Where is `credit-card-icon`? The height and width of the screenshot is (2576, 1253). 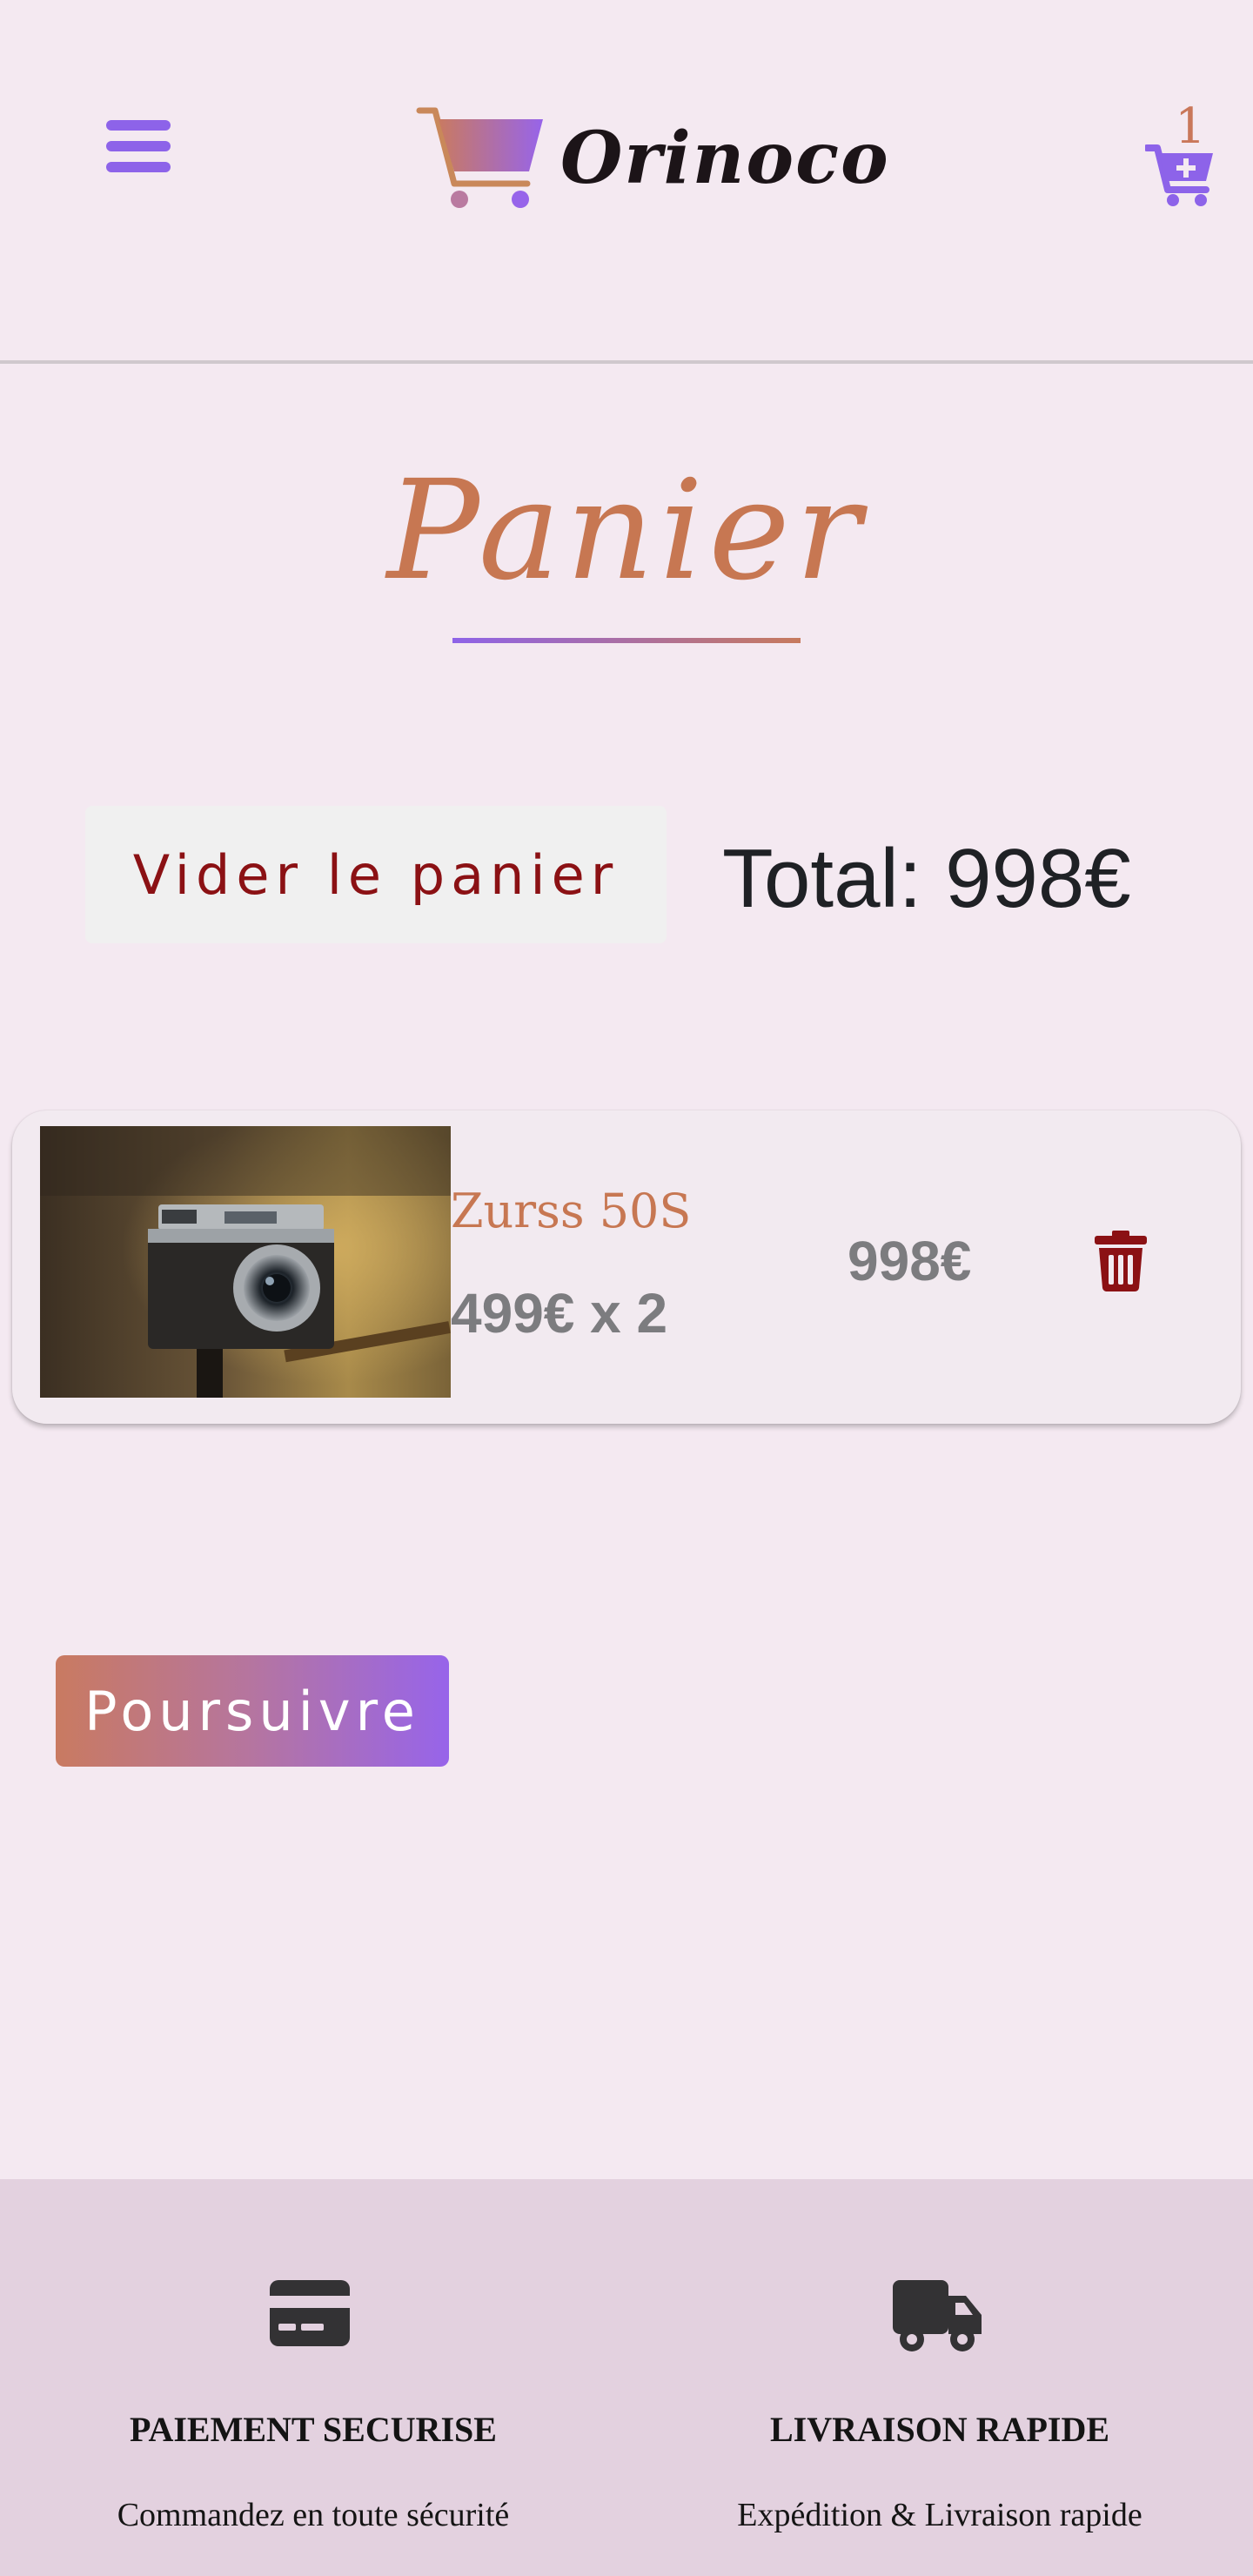 credit-card-icon is located at coordinates (310, 2315).